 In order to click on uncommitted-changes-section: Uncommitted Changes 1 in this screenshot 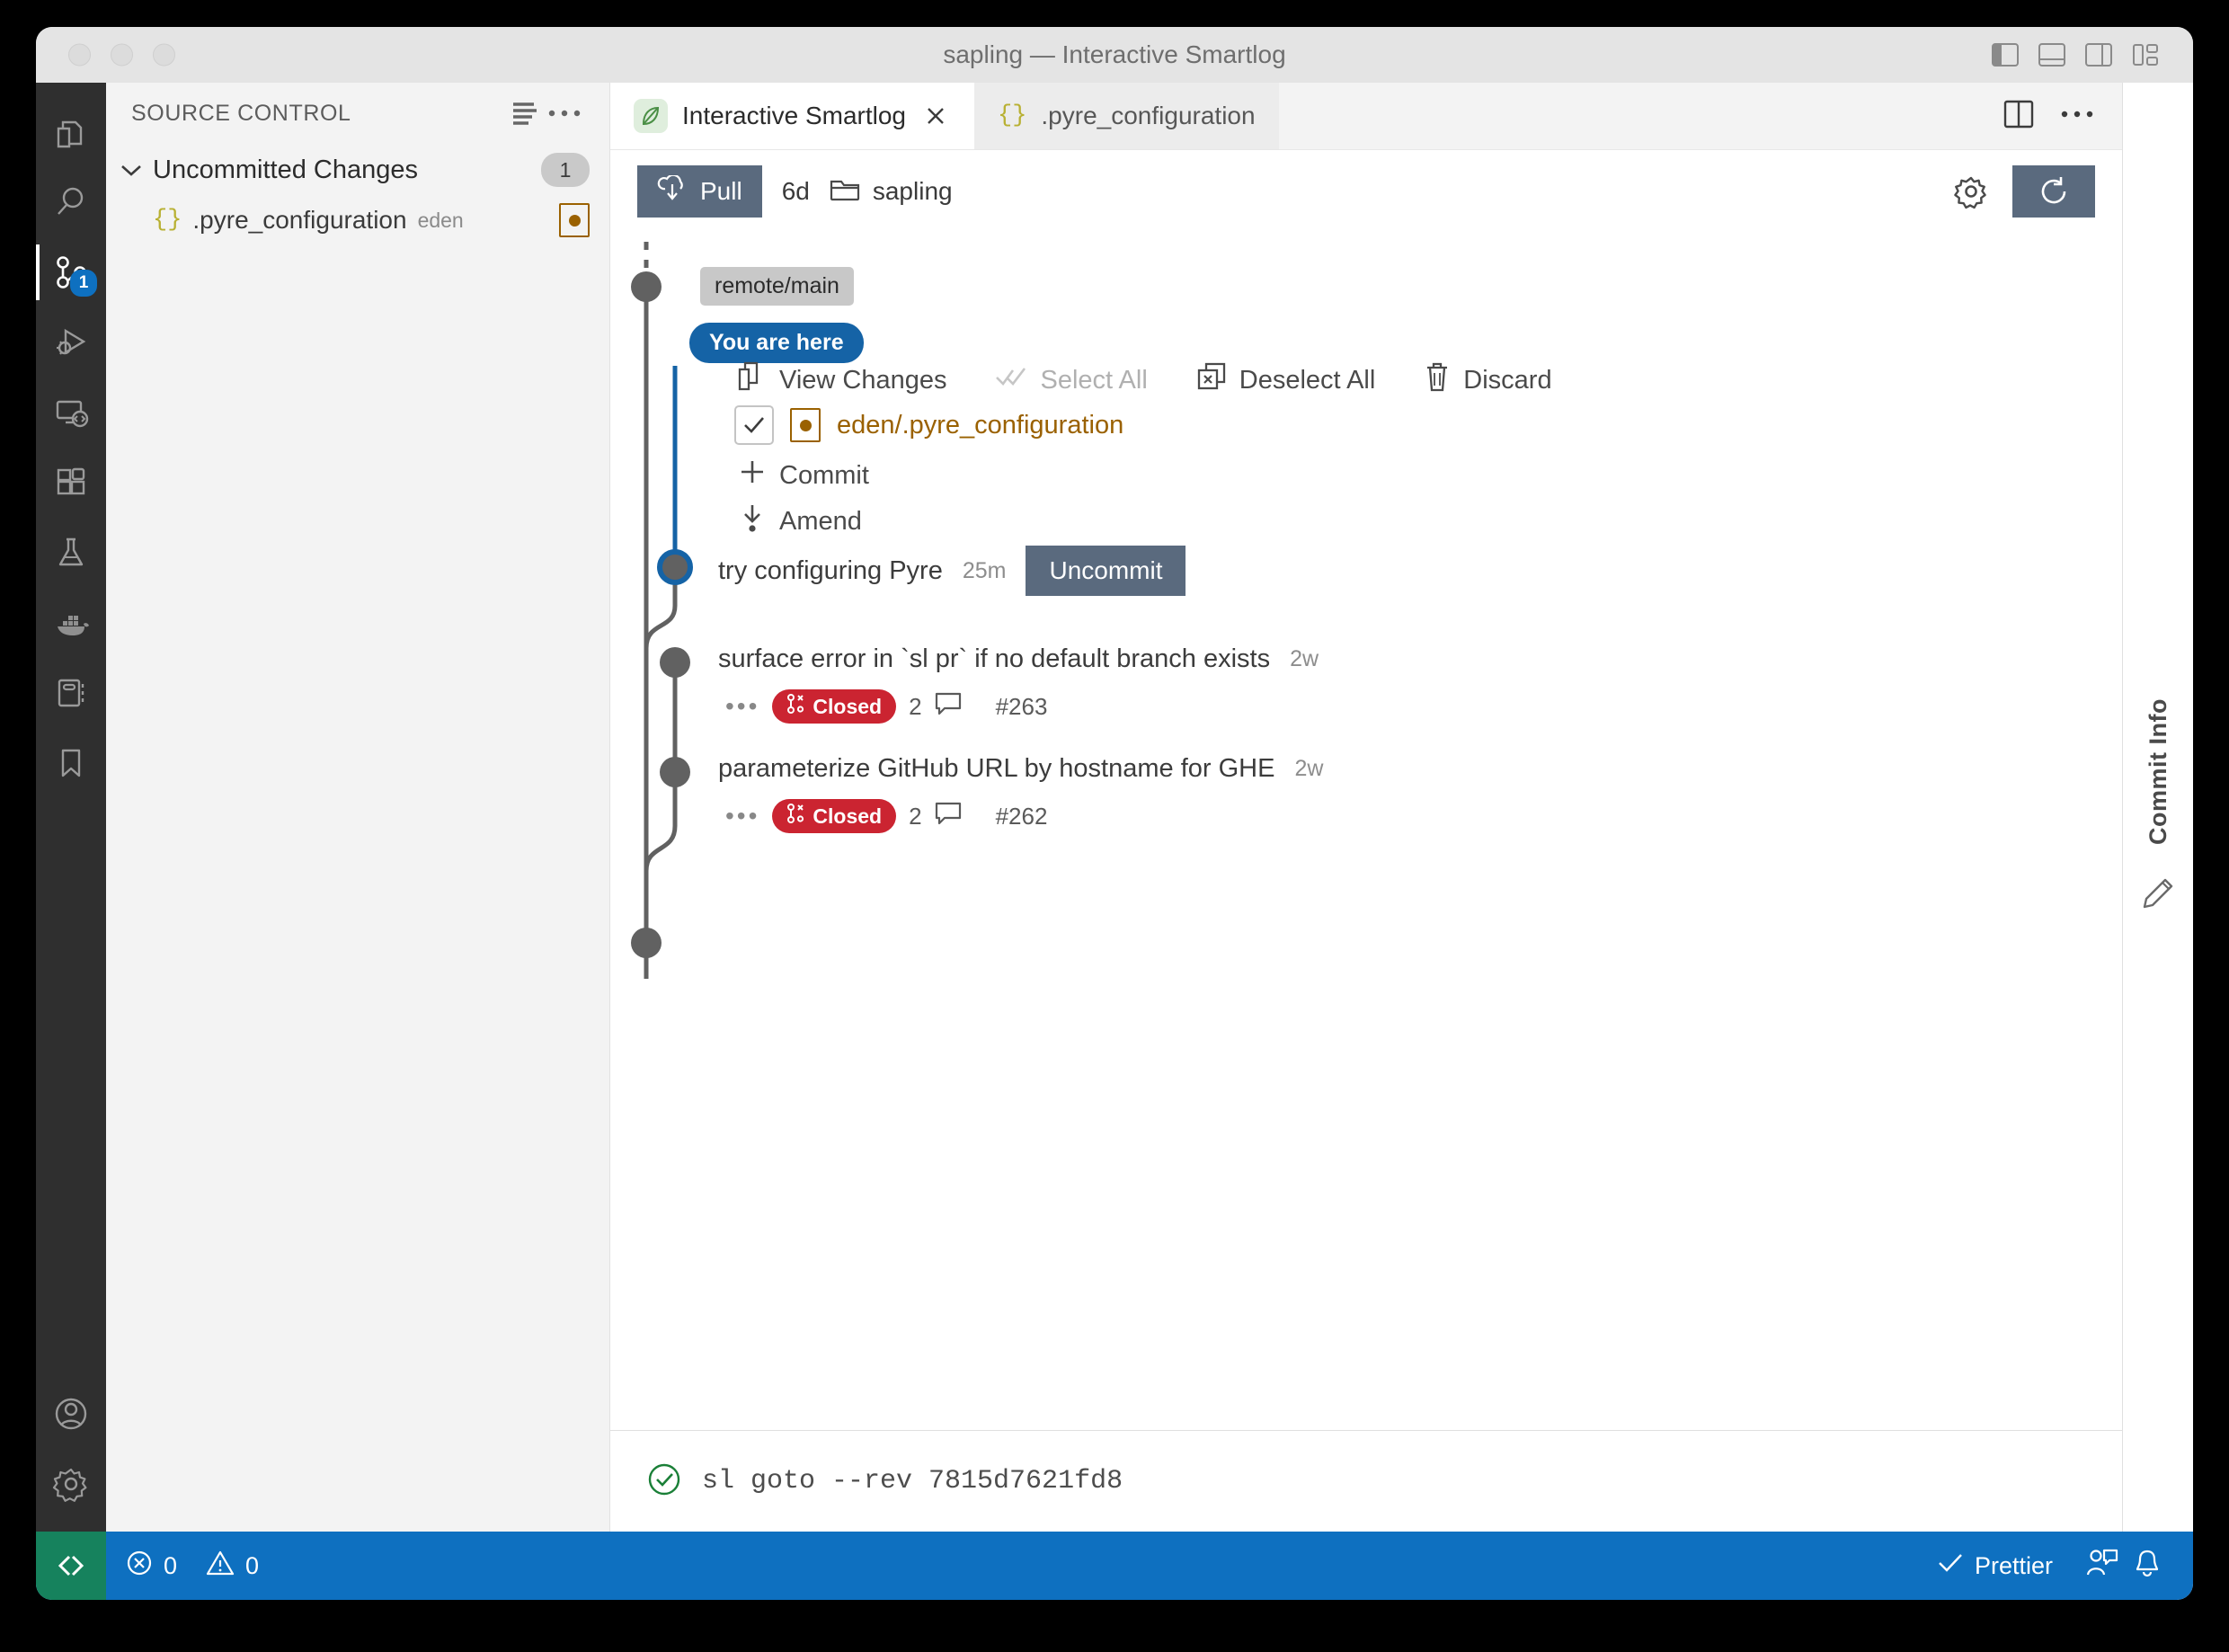, I will do `click(357, 170)`.